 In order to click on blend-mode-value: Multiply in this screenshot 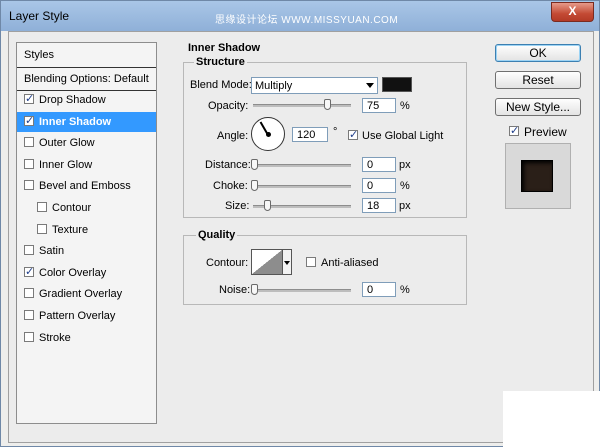, I will do `click(274, 86)`.